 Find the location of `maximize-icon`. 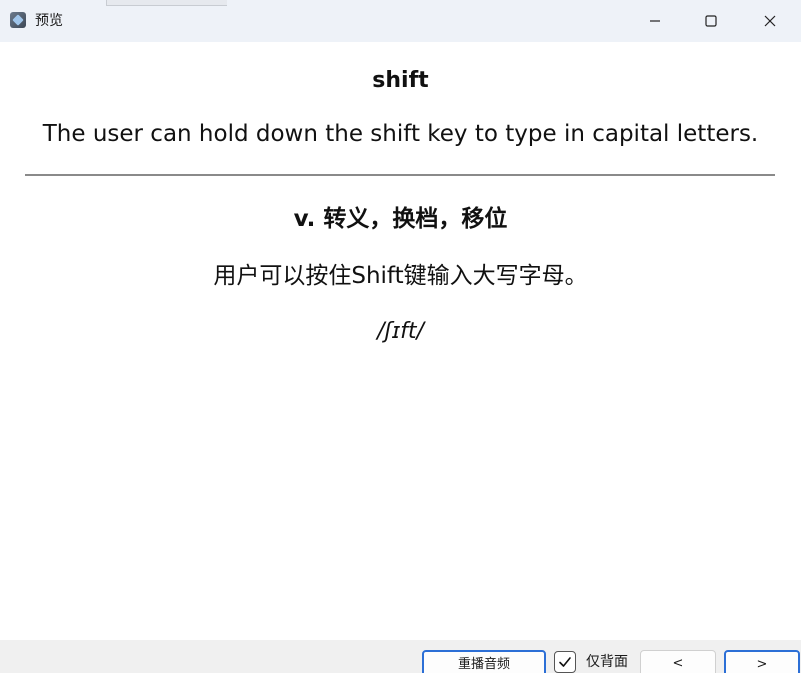

maximize-icon is located at coordinates (711, 21).